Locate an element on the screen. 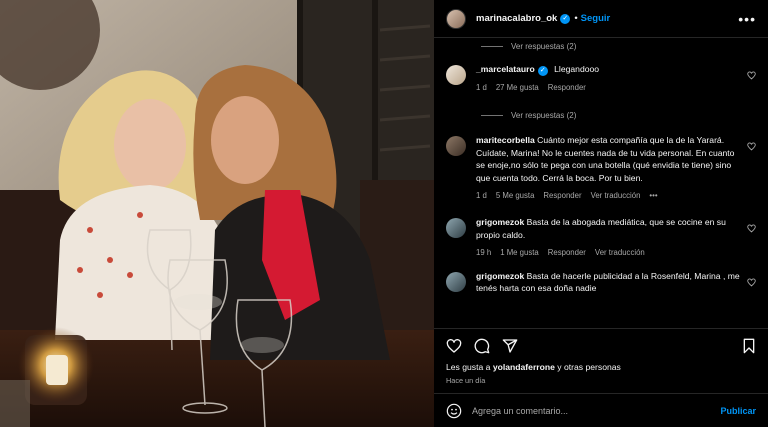 The height and width of the screenshot is (427, 768). post-header: marinacalabro_ok ✓ • Seguir ••• is located at coordinates (601, 19).